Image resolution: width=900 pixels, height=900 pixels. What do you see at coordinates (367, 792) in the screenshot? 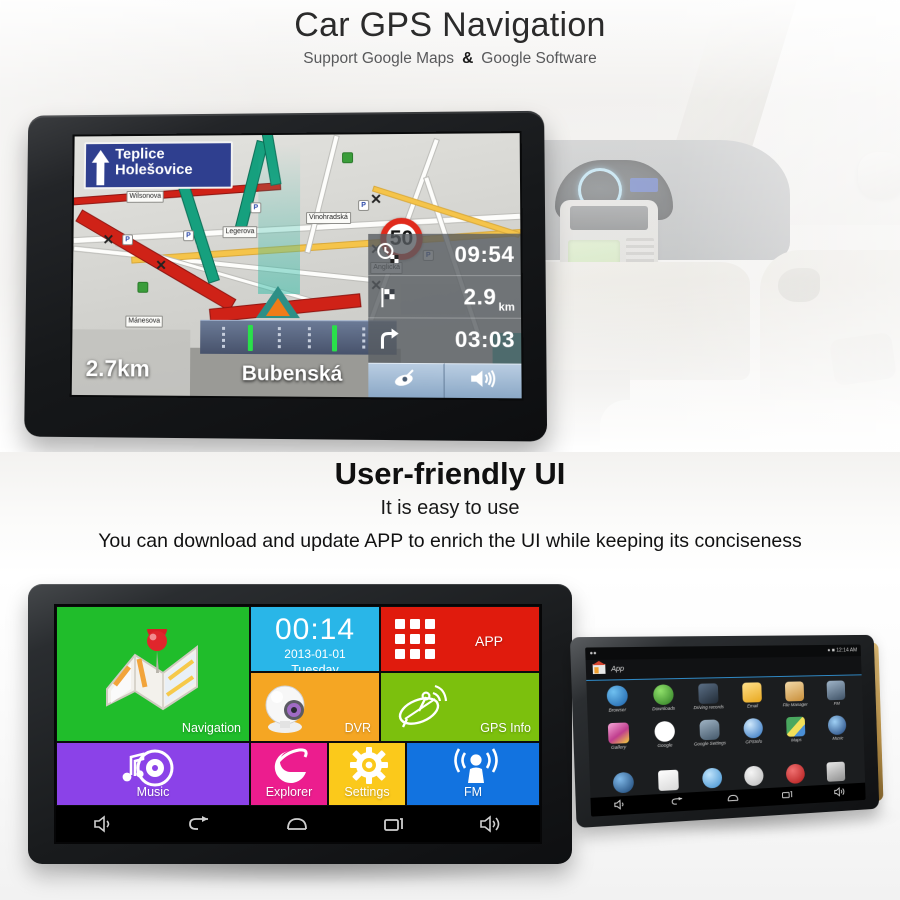
I see `tile-label-settings: Settings` at bounding box center [367, 792].